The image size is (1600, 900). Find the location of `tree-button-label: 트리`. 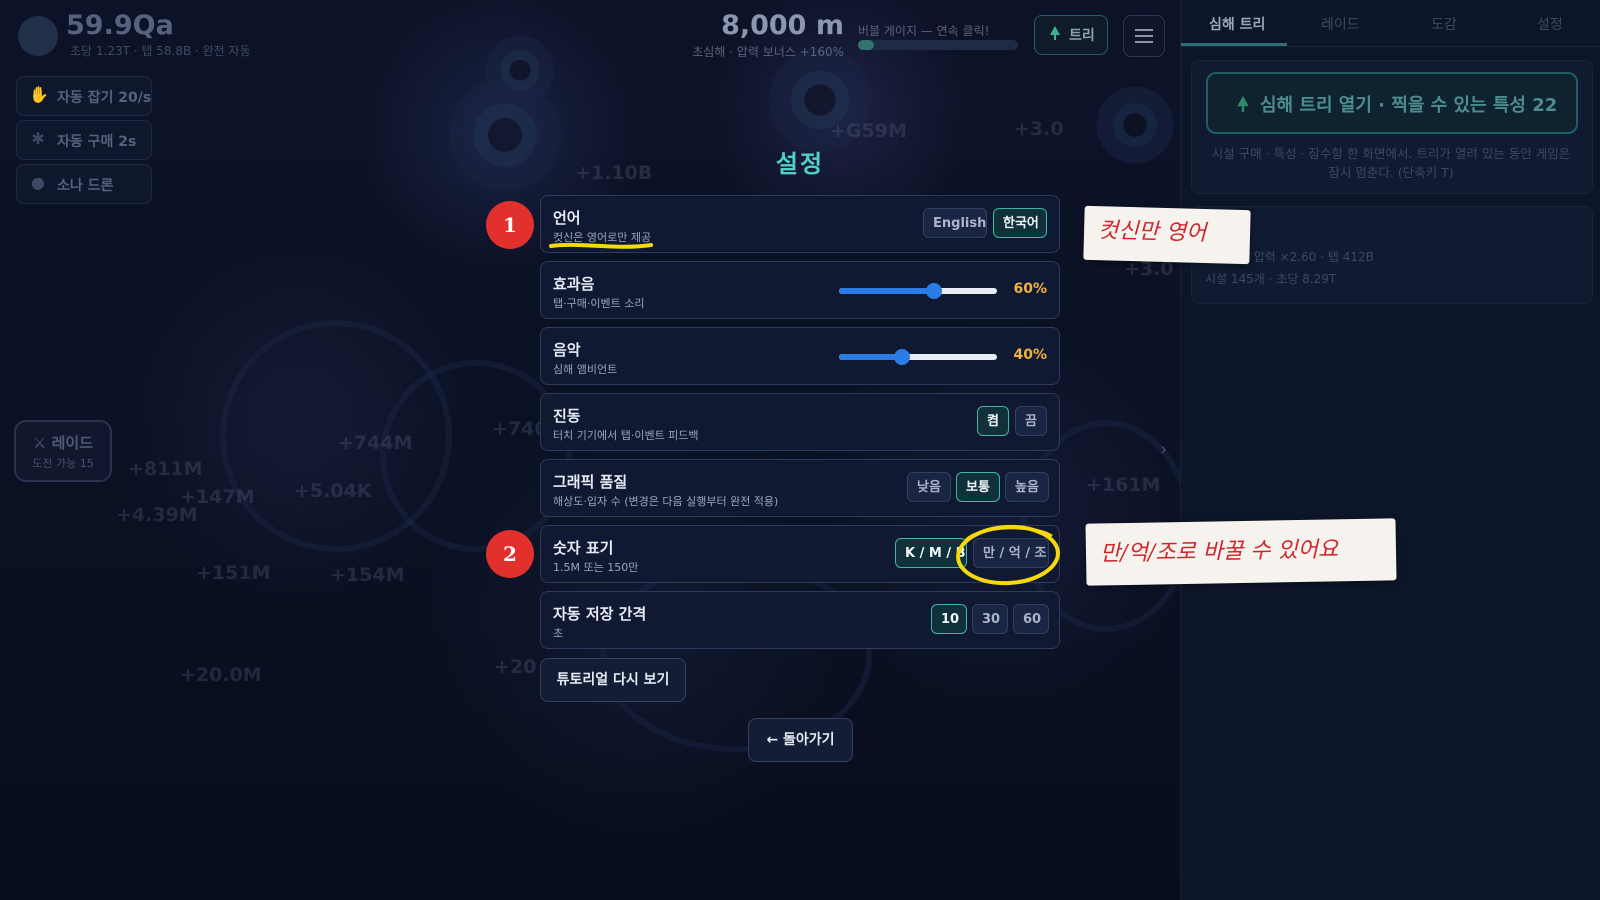

tree-button-label: 트리 is located at coordinates (1082, 36).